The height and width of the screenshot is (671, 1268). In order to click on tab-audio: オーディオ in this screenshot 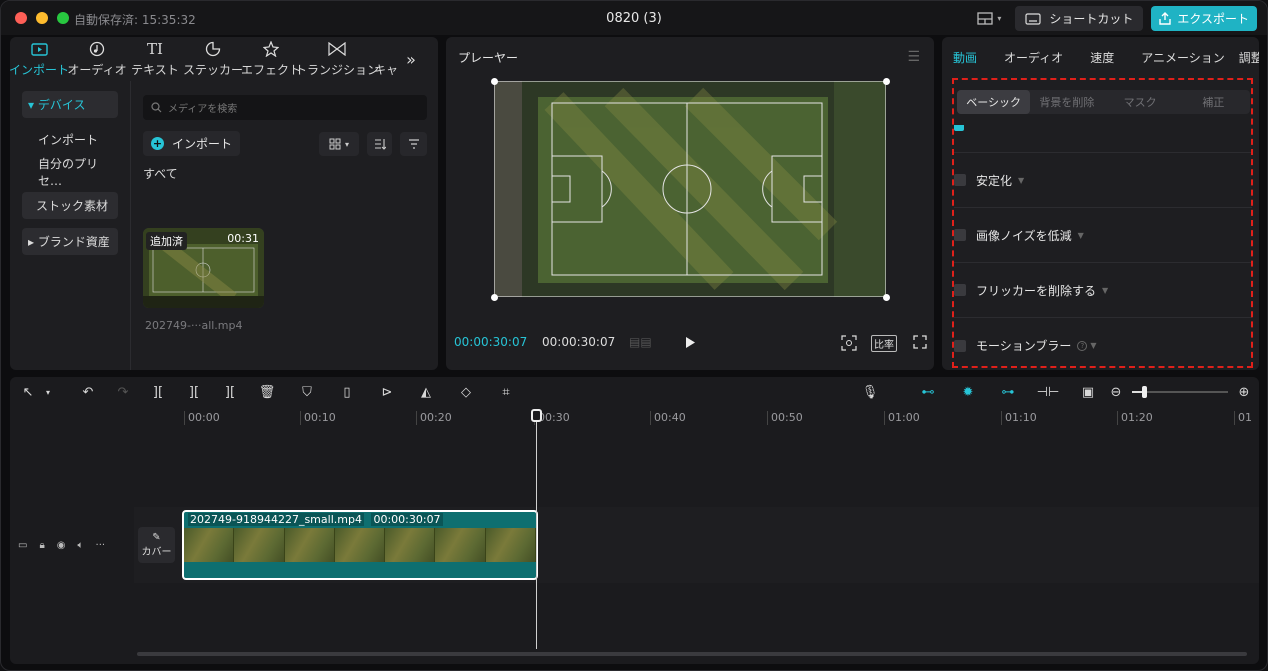, I will do `click(97, 59)`.